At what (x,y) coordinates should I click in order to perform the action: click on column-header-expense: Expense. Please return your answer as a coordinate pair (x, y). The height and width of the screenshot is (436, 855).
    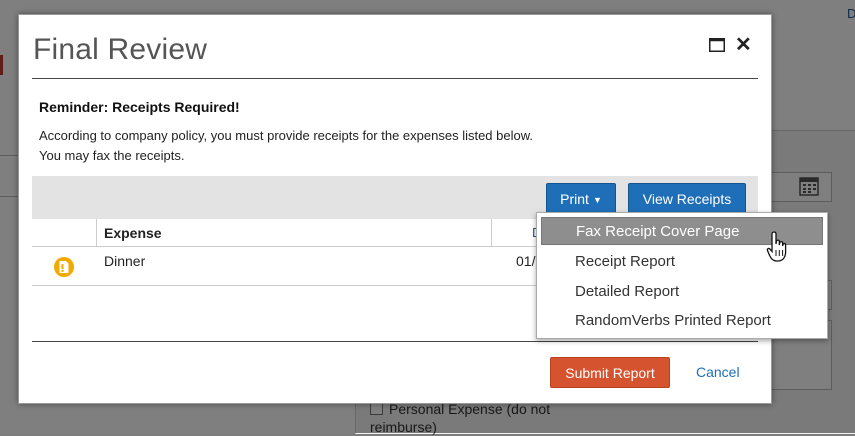
    Looking at the image, I should click on (290, 232).